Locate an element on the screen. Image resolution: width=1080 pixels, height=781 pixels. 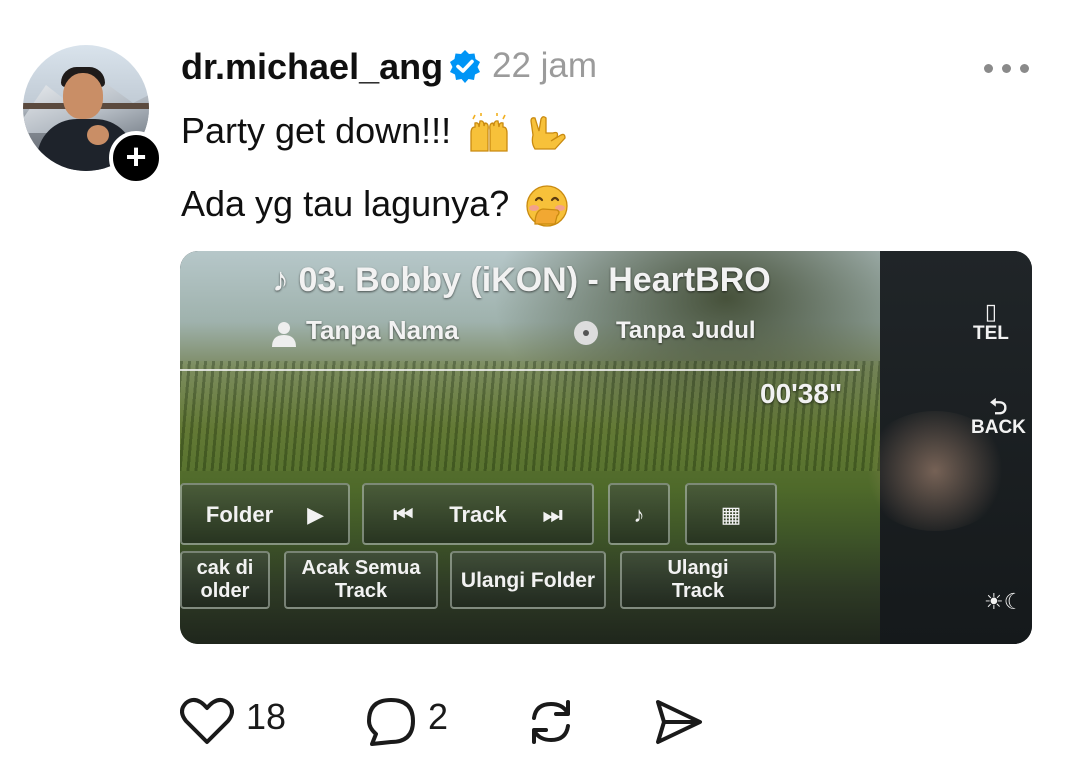
back-arrow-icon: ⮌ is located at coordinates (998, 406).